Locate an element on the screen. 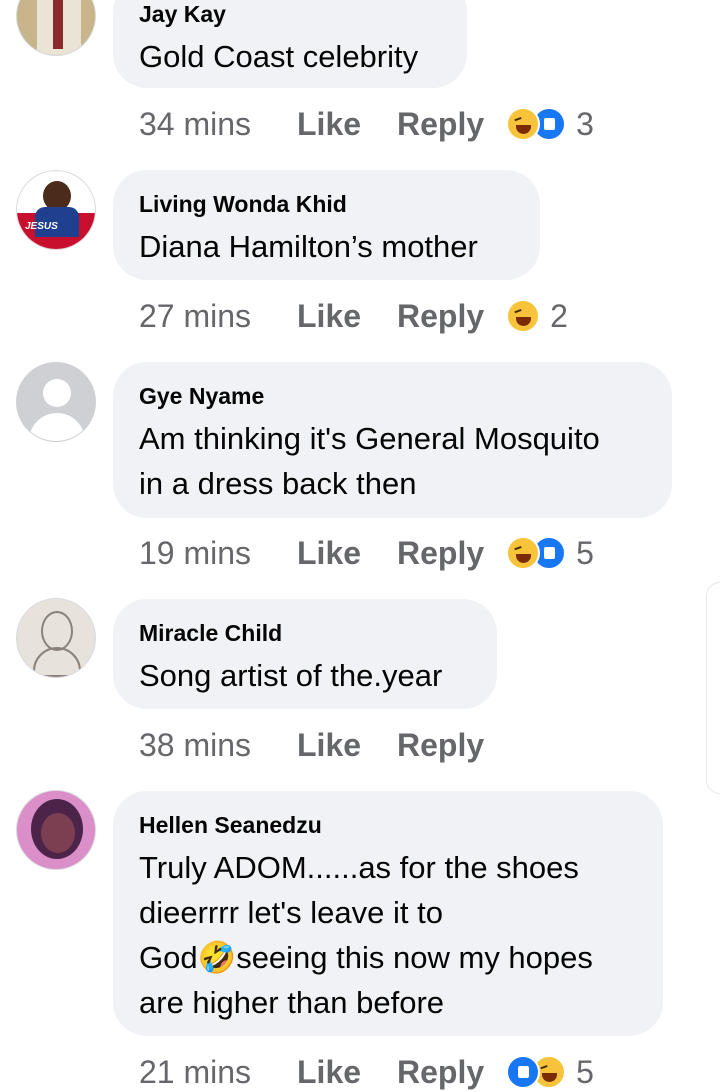 This screenshot has width=720, height=1092. comment-actions: 38 mins Like Reply is located at coordinates (322, 745).